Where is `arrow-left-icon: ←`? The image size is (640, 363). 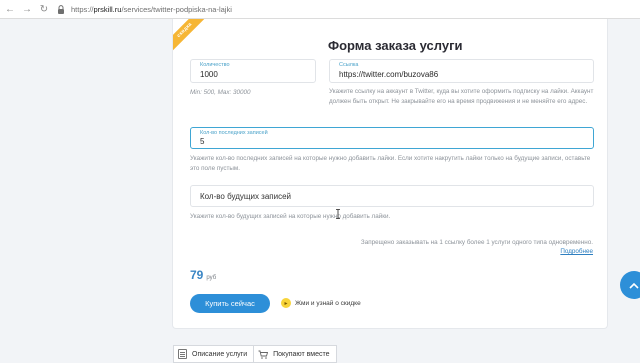
arrow-left-icon: ← is located at coordinates (10, 9).